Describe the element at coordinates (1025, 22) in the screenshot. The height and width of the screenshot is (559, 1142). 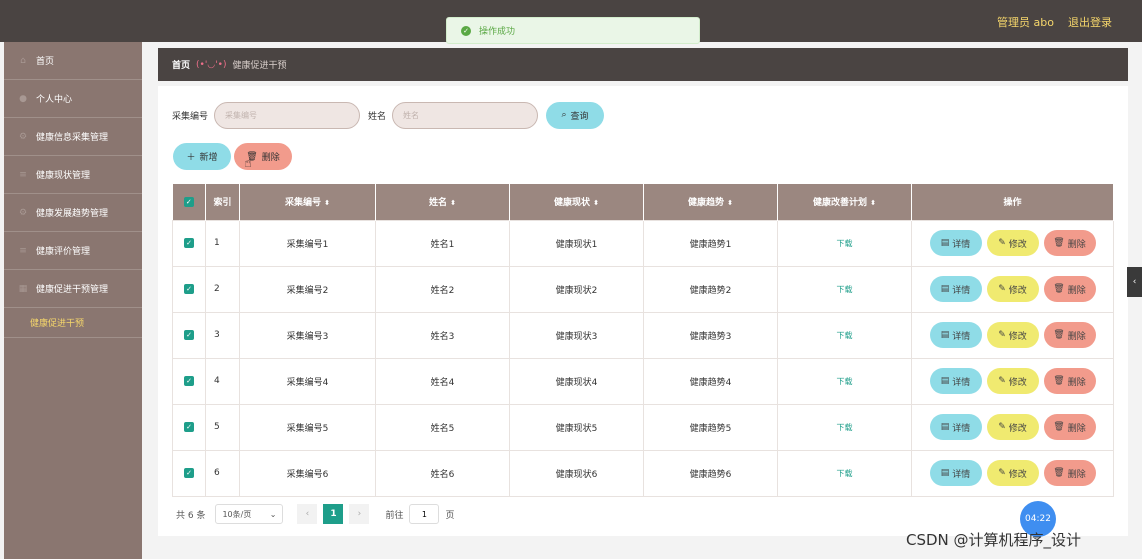
I see `current-user: 管理员 abo` at that location.